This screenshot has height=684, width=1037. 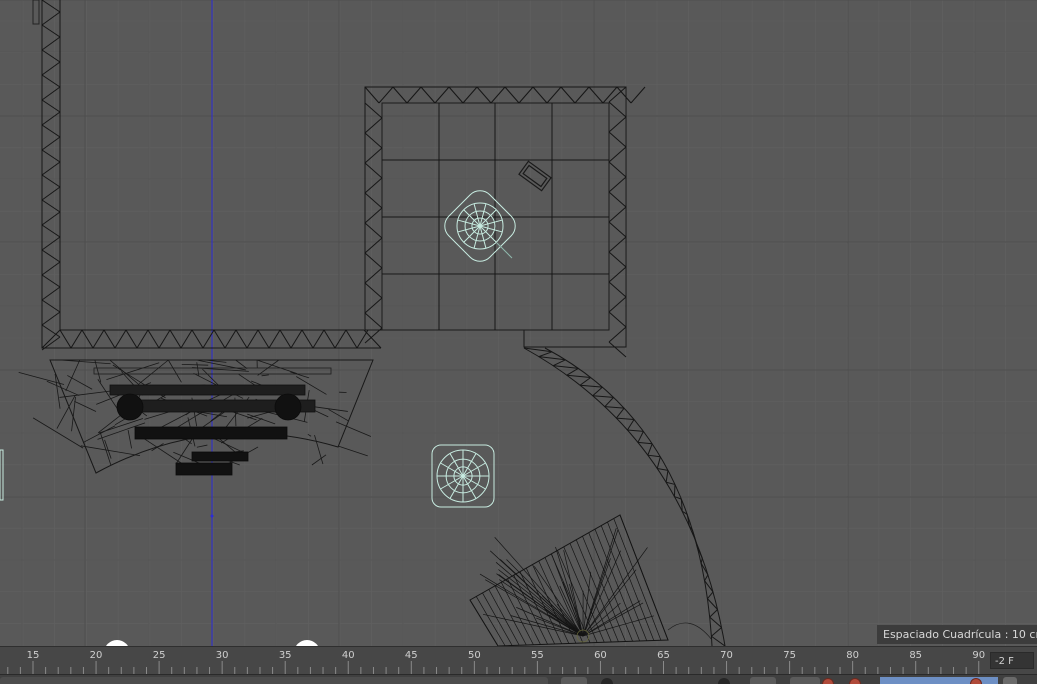 I want to click on timeline-tick-label: 65, so click(x=663, y=655).